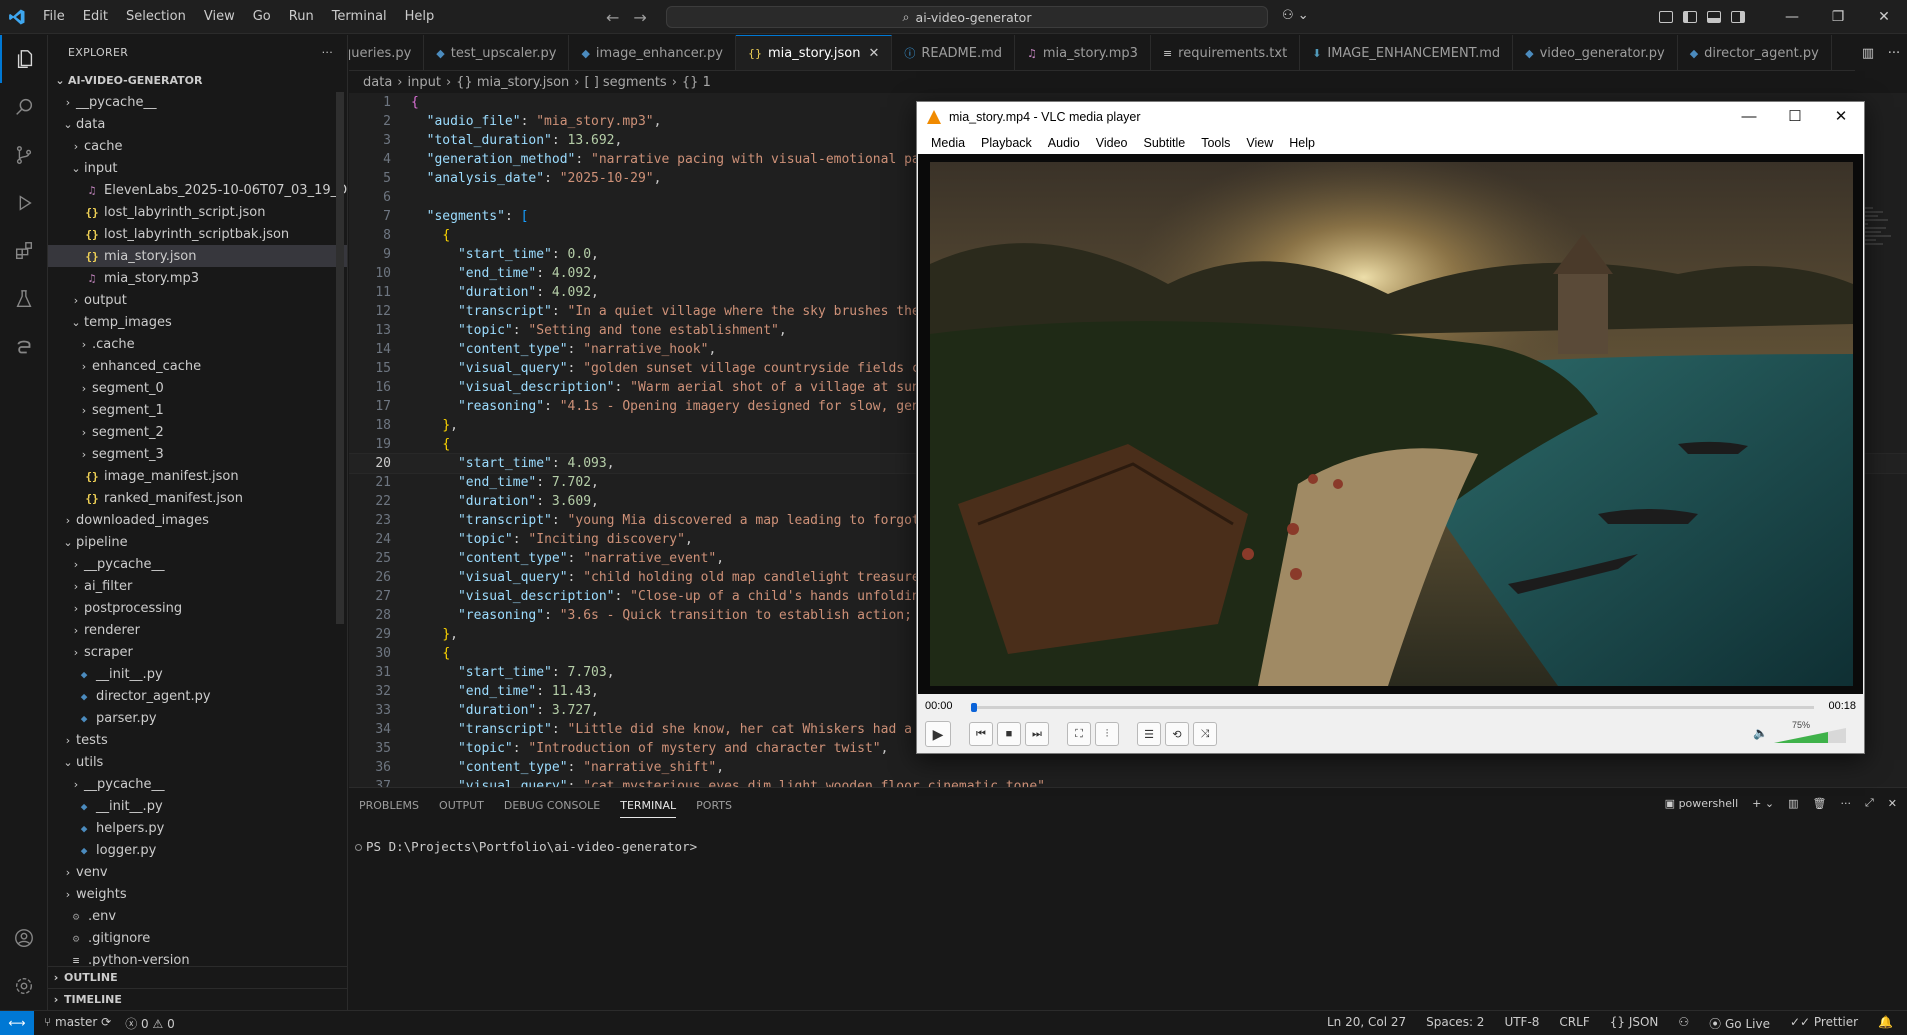  What do you see at coordinates (1107, 734) in the screenshot?
I see `vlc-extended-settings-button: ⫶` at bounding box center [1107, 734].